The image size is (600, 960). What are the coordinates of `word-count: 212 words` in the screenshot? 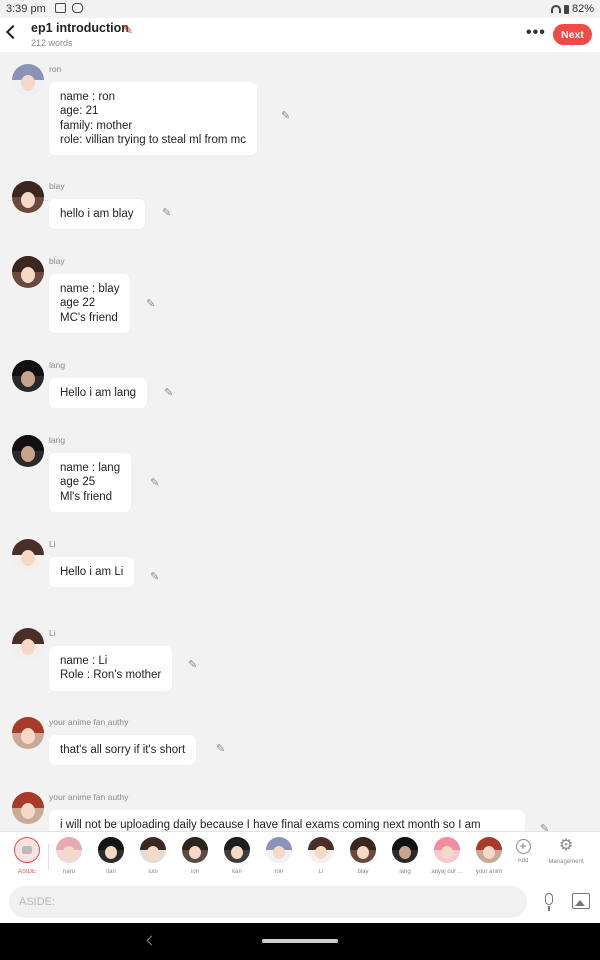 It's located at (52, 43).